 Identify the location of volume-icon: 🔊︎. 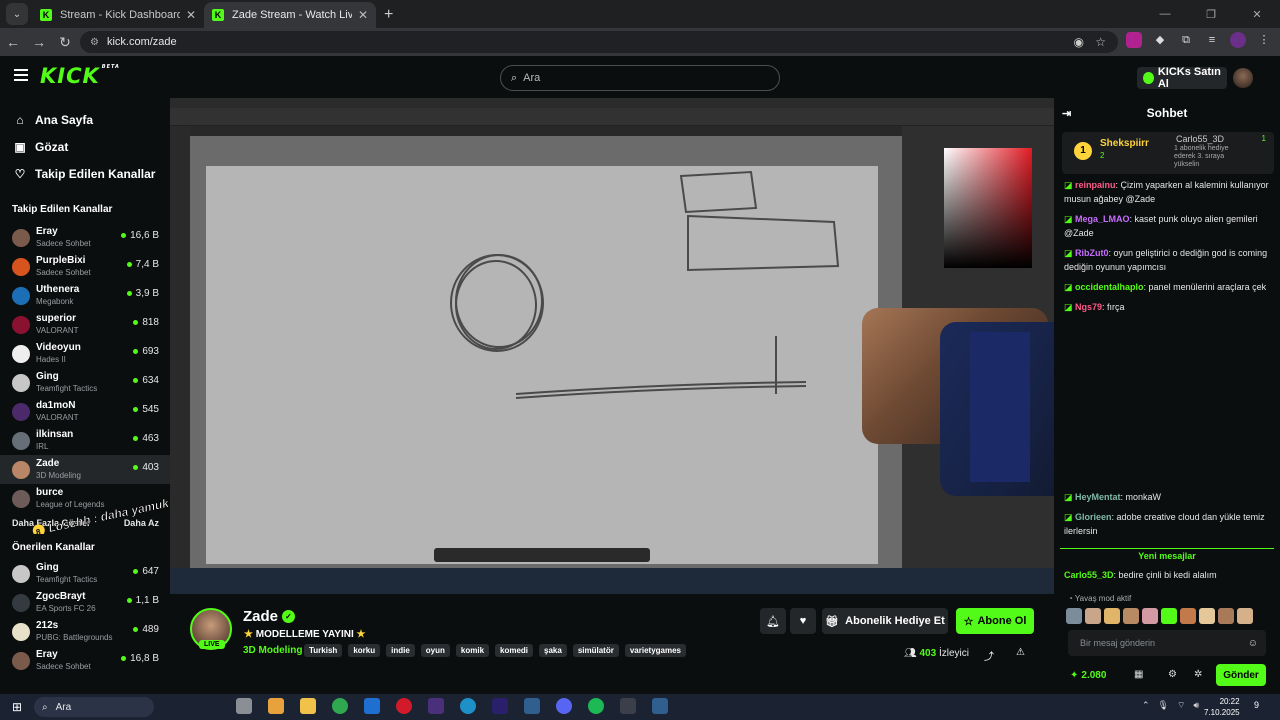
(1196, 705).